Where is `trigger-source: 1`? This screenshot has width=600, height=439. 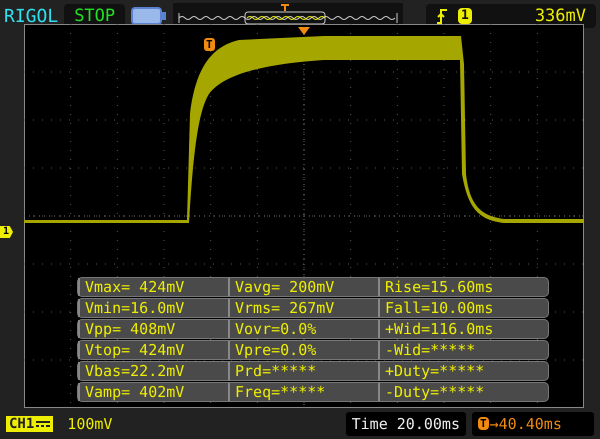 trigger-source: 1 is located at coordinates (465, 16).